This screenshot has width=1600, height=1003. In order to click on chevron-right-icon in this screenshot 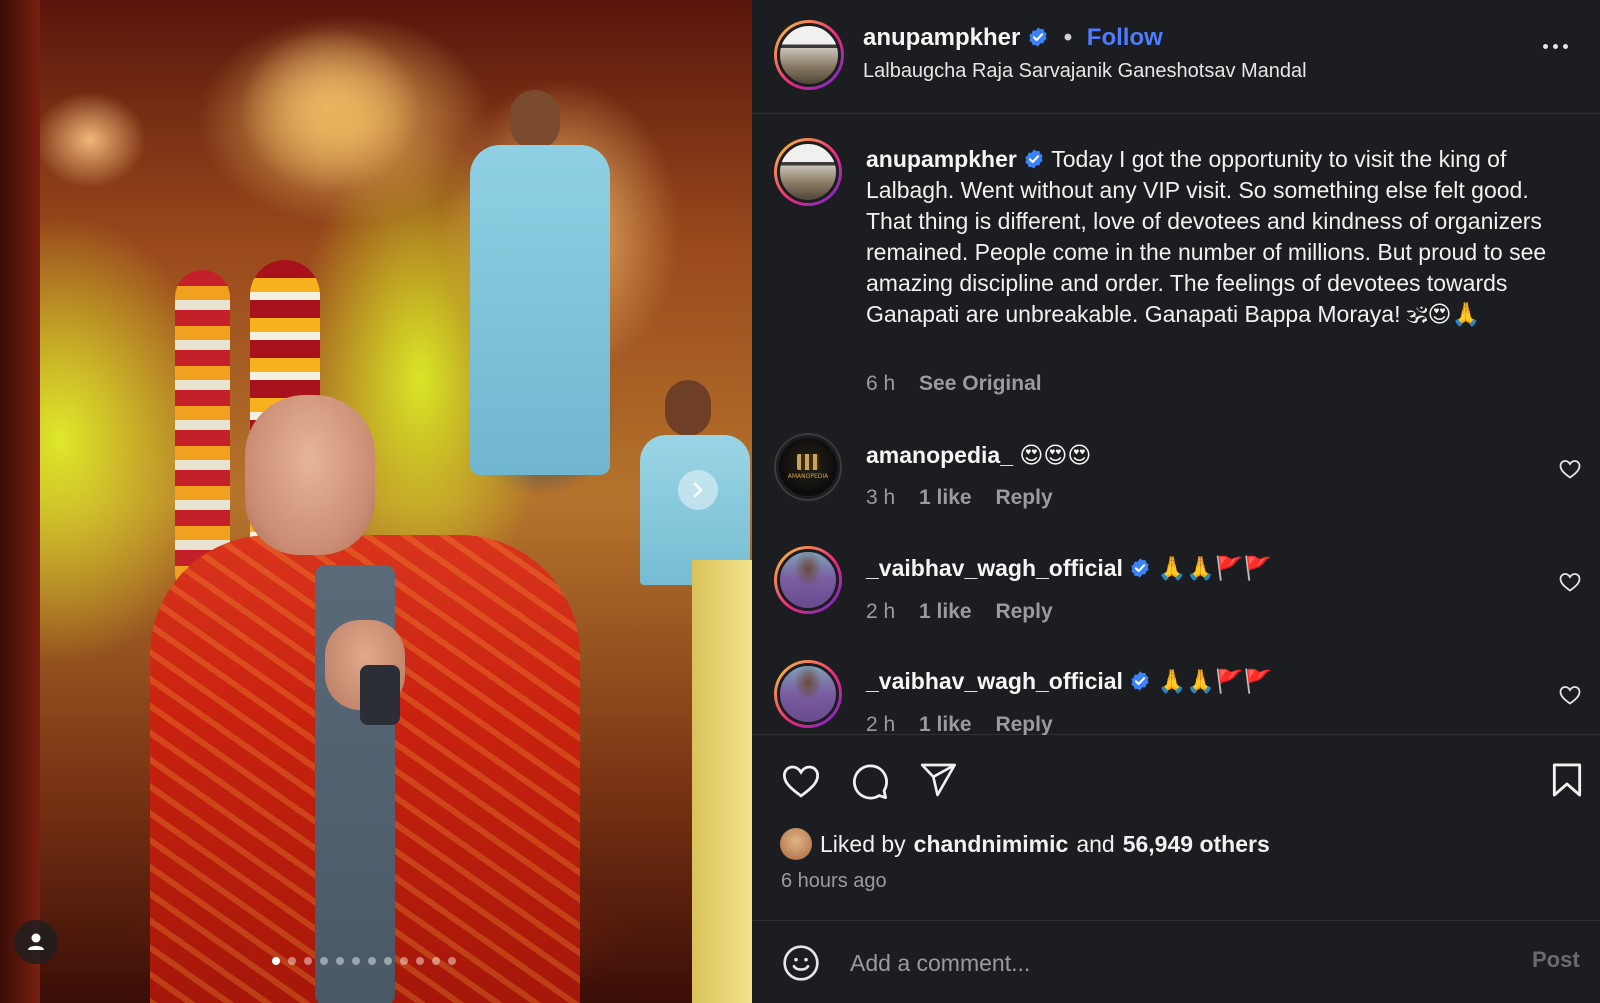, I will do `click(698, 490)`.